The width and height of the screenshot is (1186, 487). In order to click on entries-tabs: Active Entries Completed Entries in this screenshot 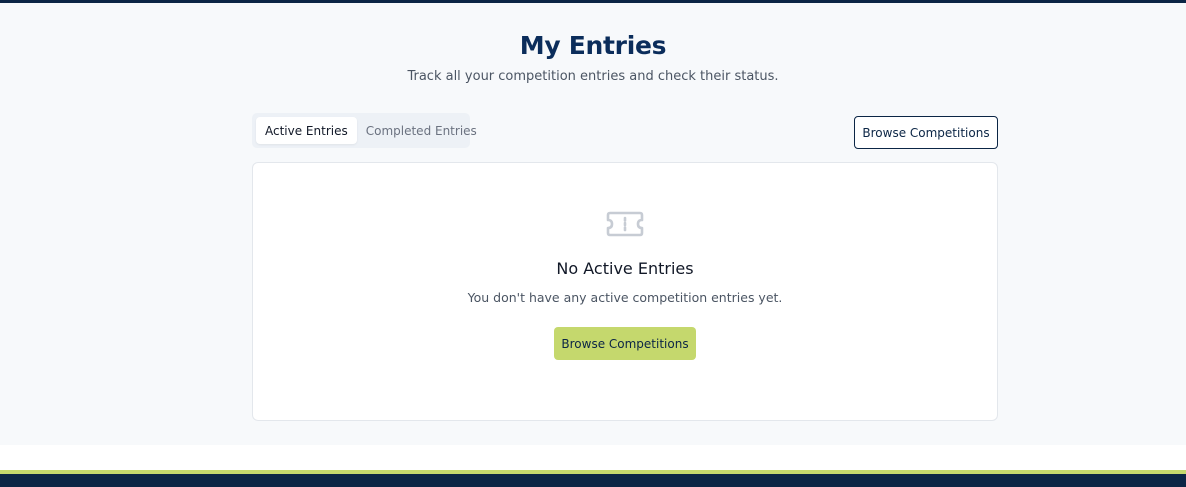, I will do `click(364, 130)`.